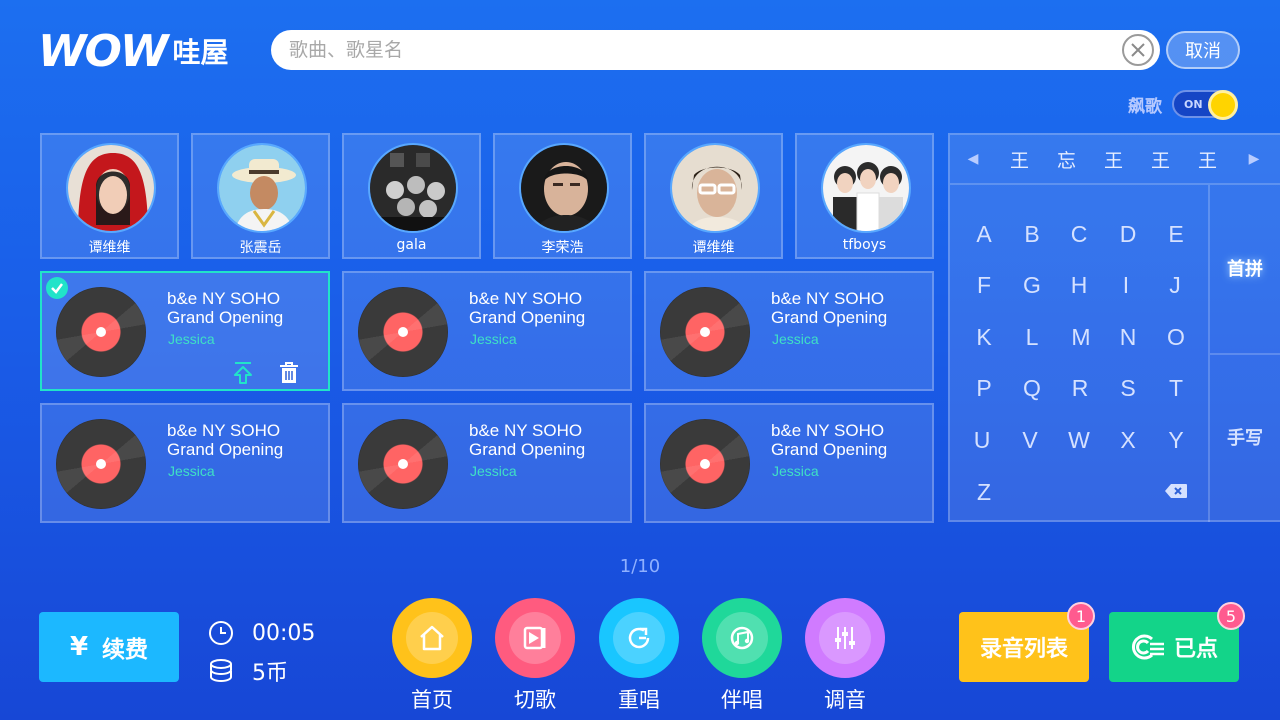 The image size is (1280, 720). I want to click on record-list-label: 录音列表, so click(1023, 649).